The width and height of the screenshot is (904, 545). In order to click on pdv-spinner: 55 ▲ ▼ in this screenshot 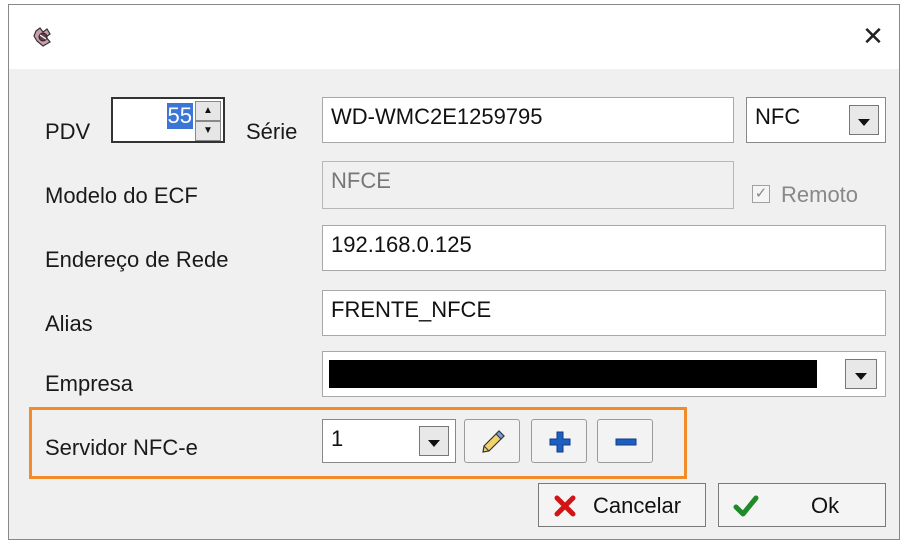, I will do `click(168, 120)`.